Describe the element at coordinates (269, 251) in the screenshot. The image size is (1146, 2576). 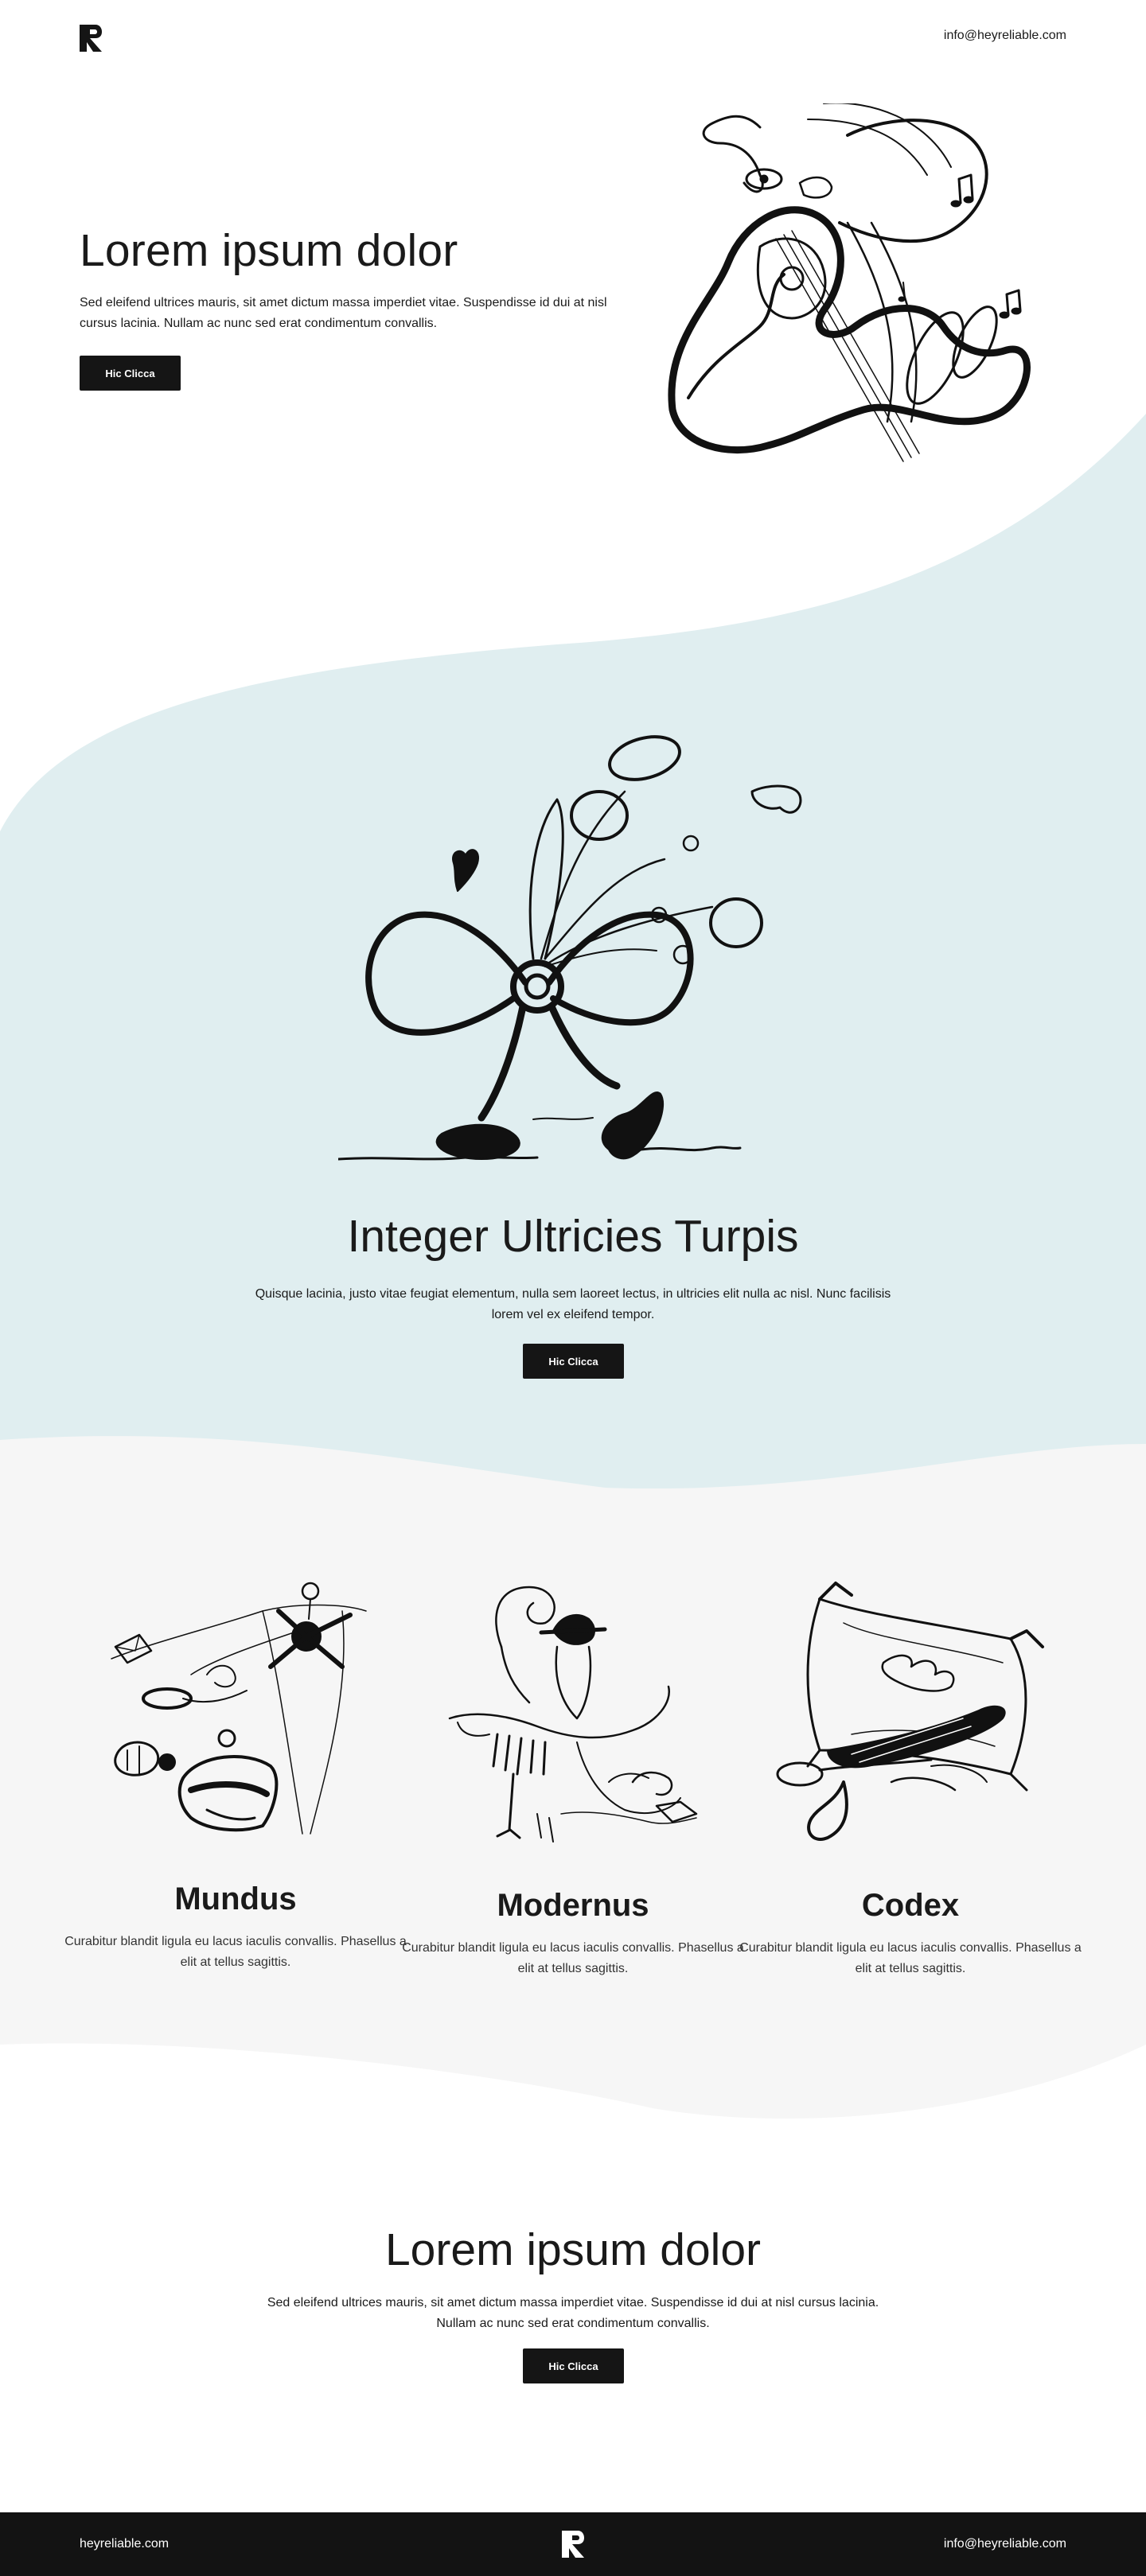
I see `hero-title: Lorem ipsum dolor` at that location.